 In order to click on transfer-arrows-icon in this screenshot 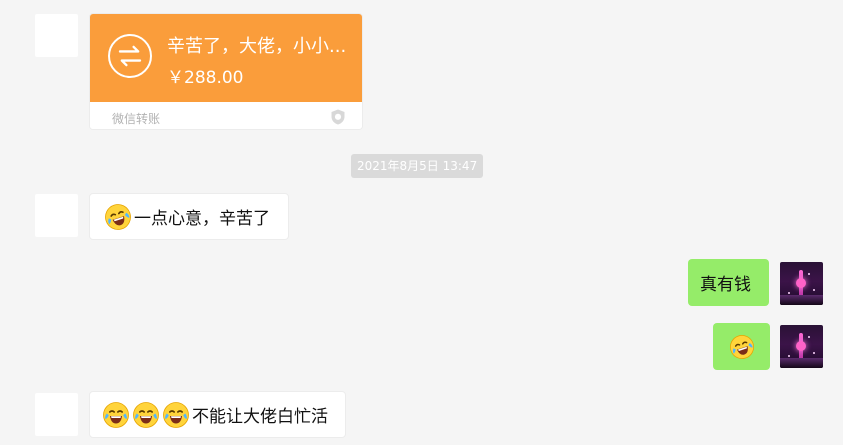, I will do `click(130, 56)`.